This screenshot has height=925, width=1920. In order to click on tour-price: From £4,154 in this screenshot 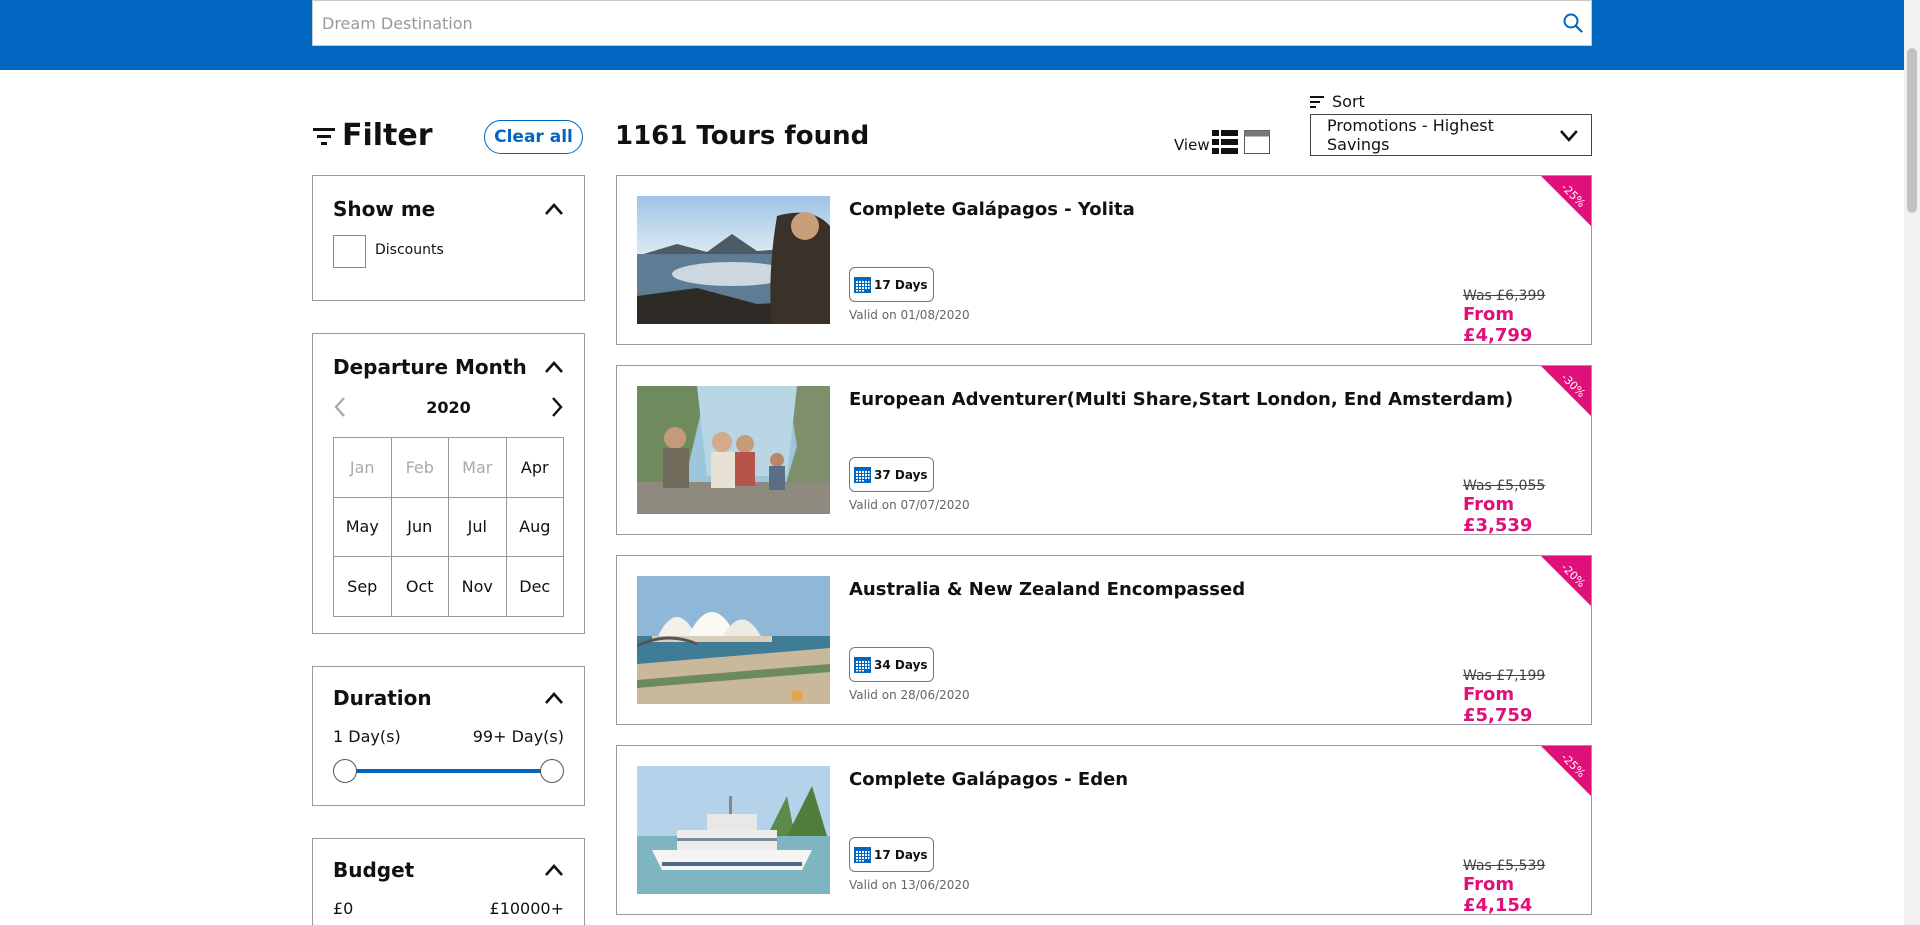, I will do `click(1498, 894)`.